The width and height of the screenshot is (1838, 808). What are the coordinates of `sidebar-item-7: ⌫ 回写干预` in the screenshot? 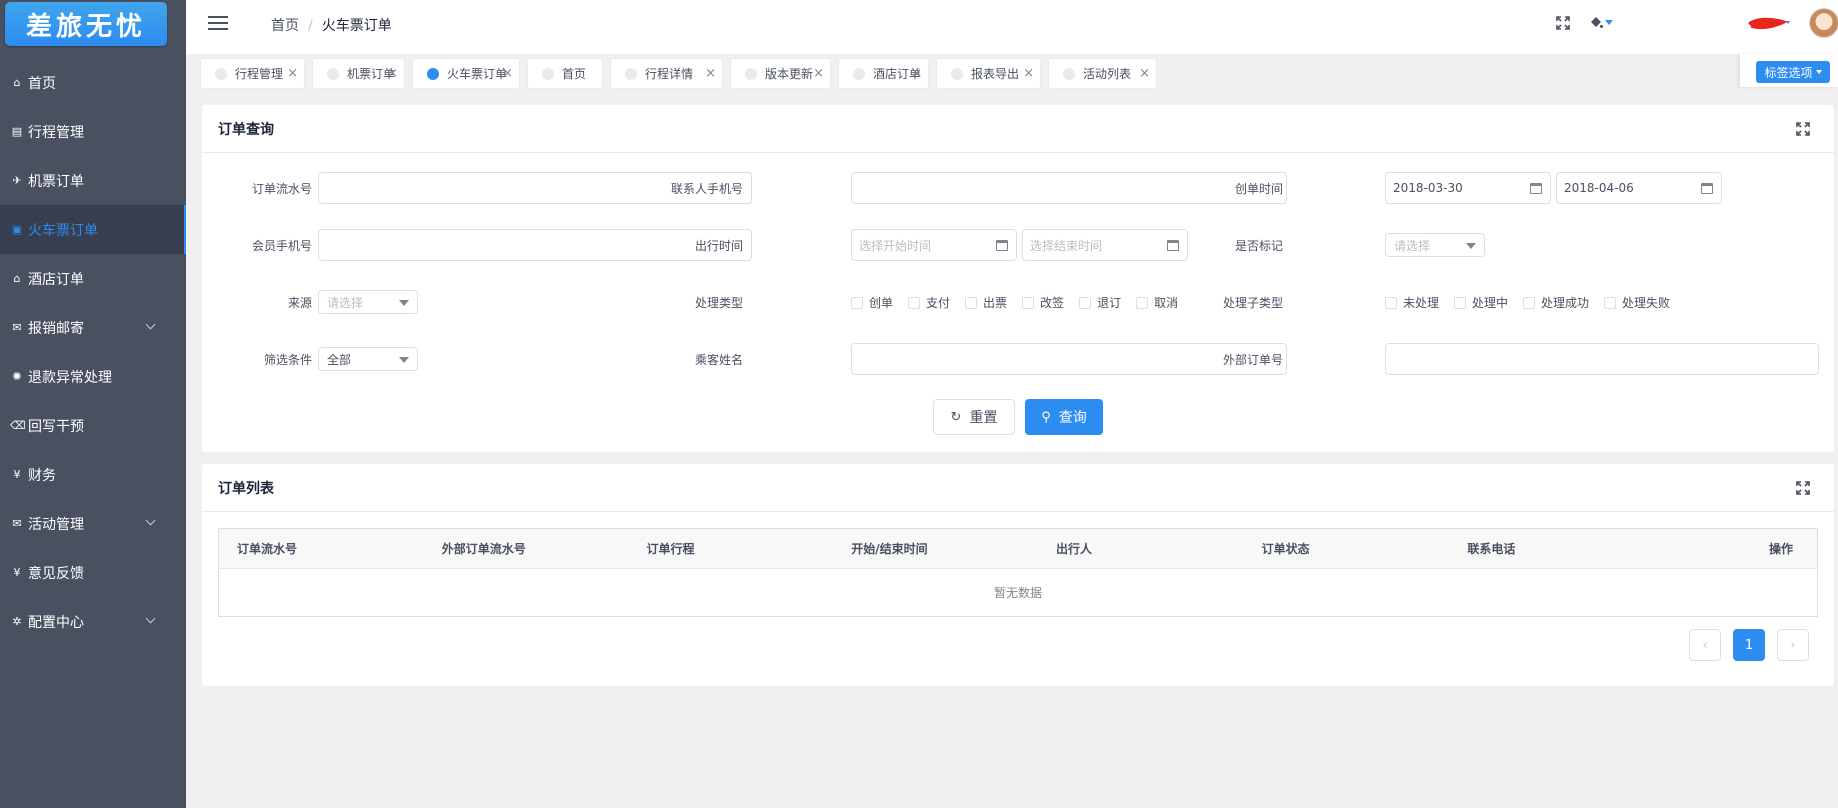 It's located at (93, 425).